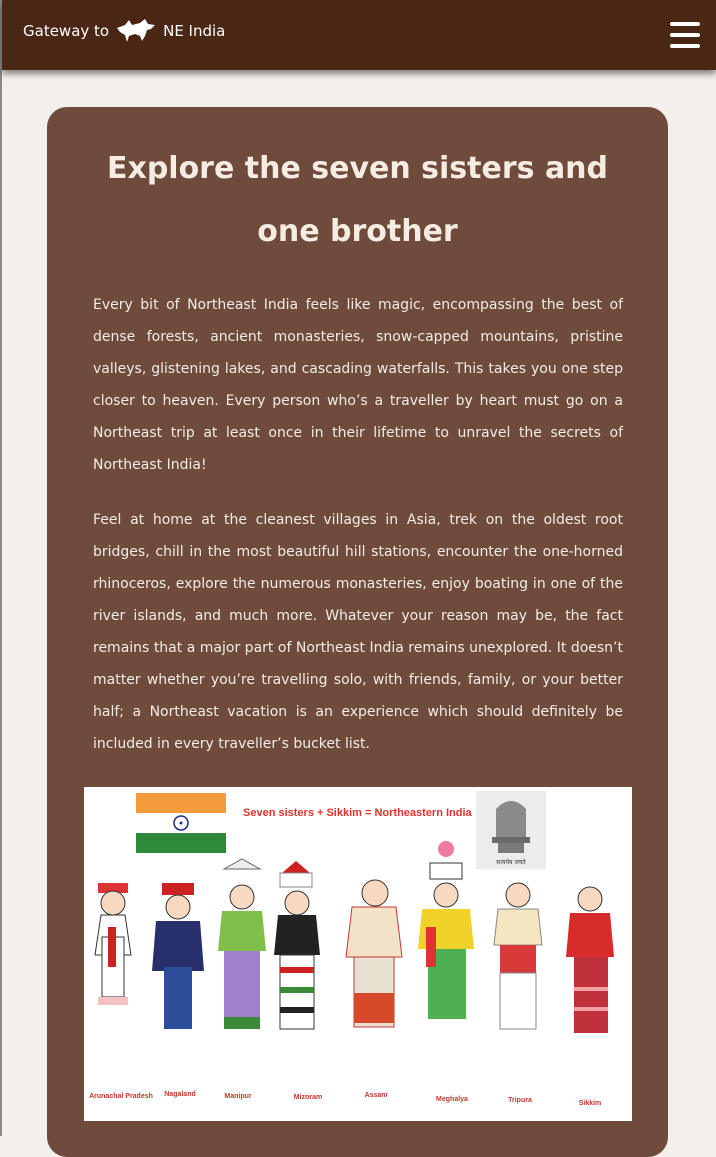 This screenshot has width=716, height=1157. What do you see at coordinates (308, 1097) in the screenshot?
I see `state-label: Mizoram` at bounding box center [308, 1097].